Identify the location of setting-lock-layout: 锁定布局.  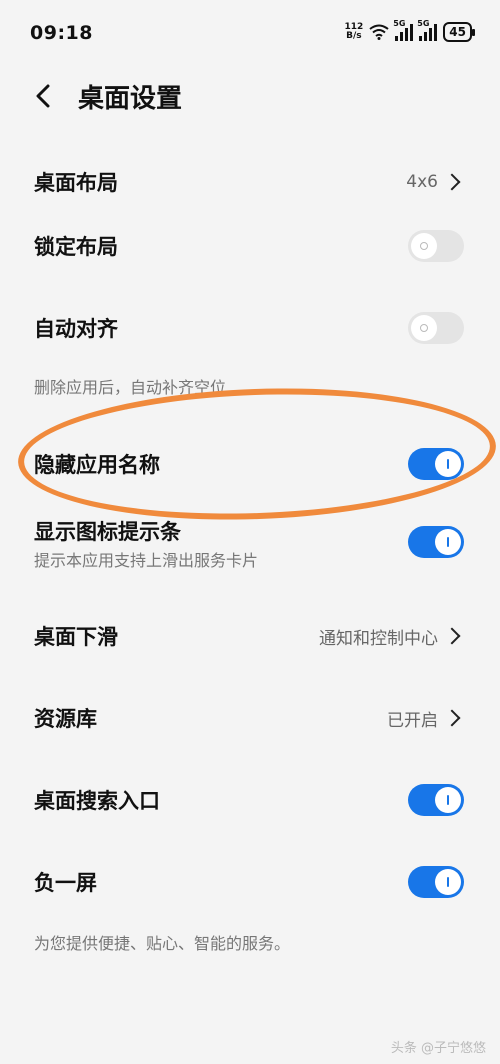
(249, 246).